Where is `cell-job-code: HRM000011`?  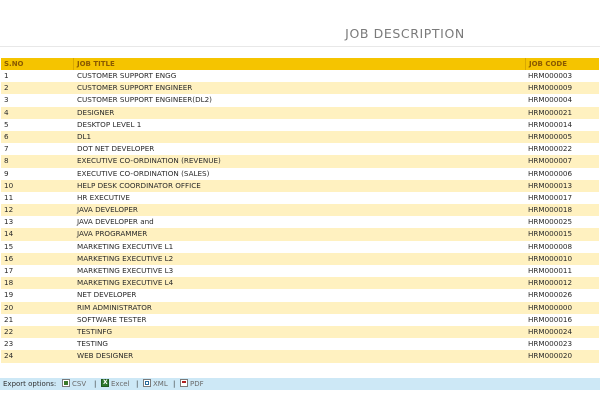
cell-job-code: HRM000011 is located at coordinates (550, 270).